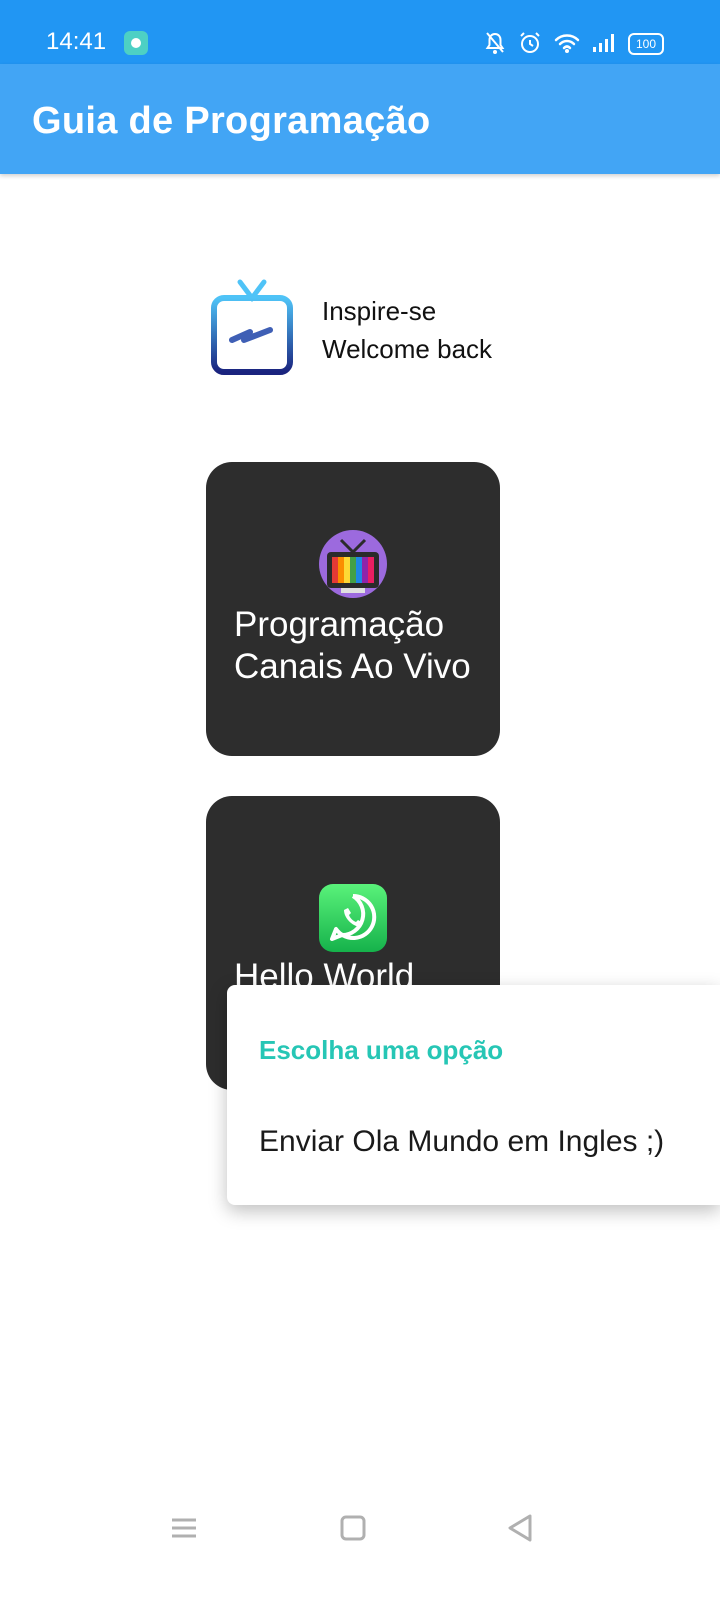  What do you see at coordinates (530, 42) in the screenshot?
I see `alarm-icon` at bounding box center [530, 42].